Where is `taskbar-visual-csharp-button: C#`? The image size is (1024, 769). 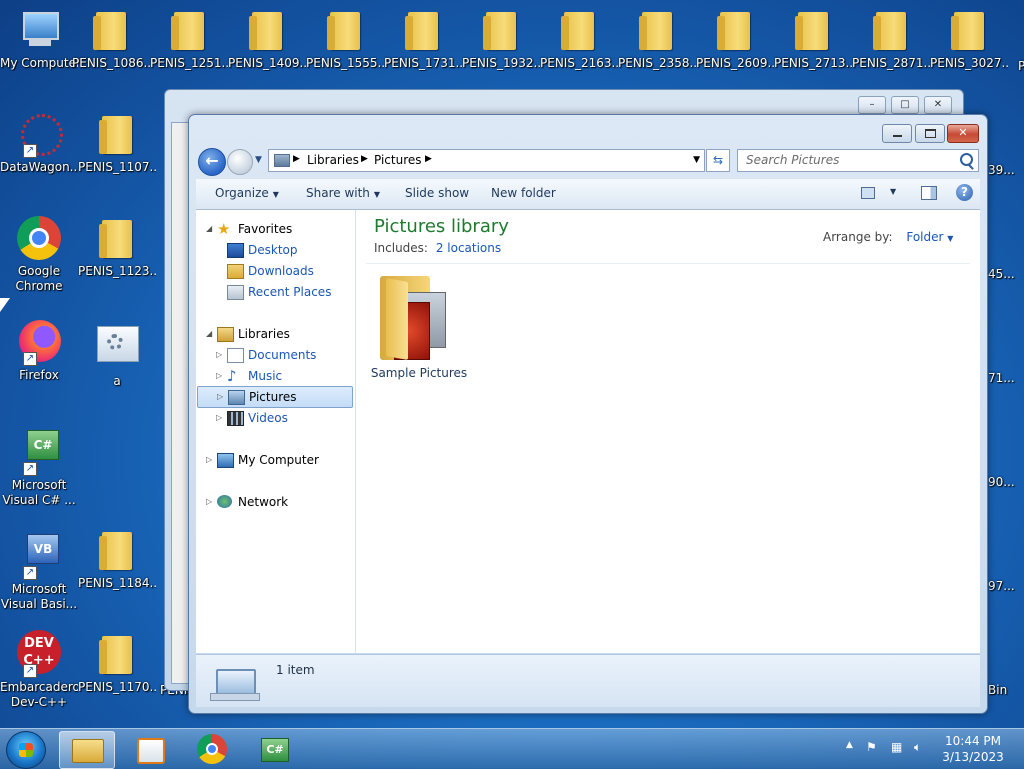
taskbar-visual-csharp-button: C# is located at coordinates (274, 749).